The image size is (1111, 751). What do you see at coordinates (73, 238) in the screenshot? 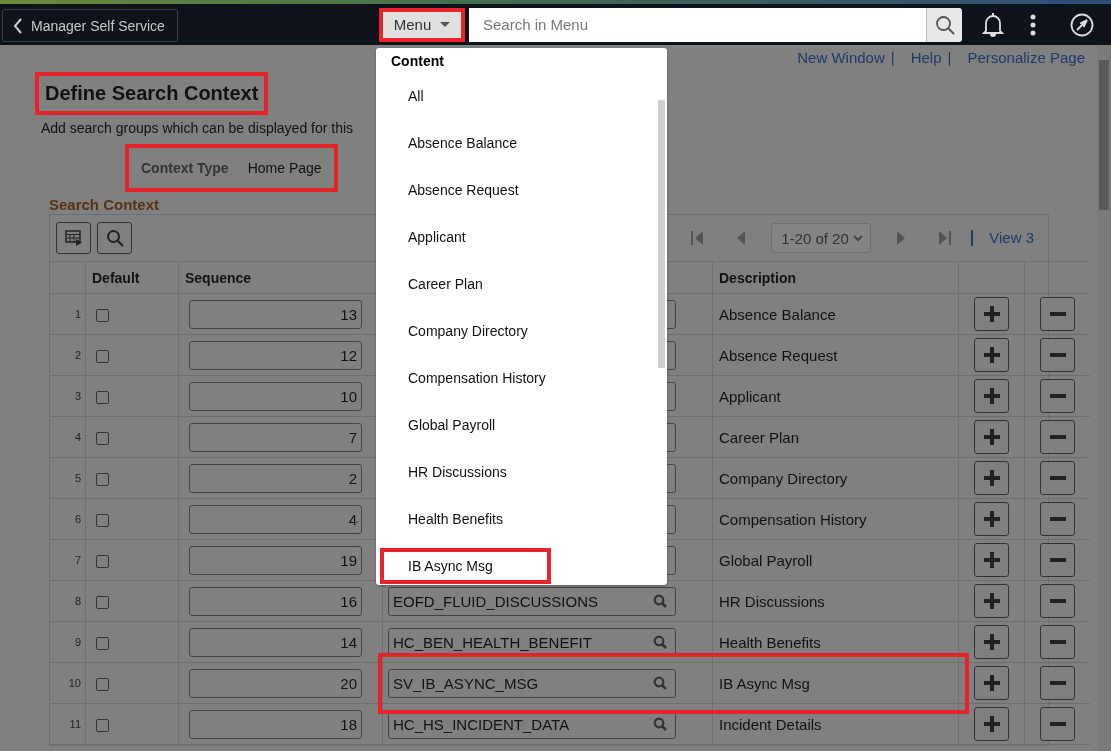
I see `personalize-grid-button` at bounding box center [73, 238].